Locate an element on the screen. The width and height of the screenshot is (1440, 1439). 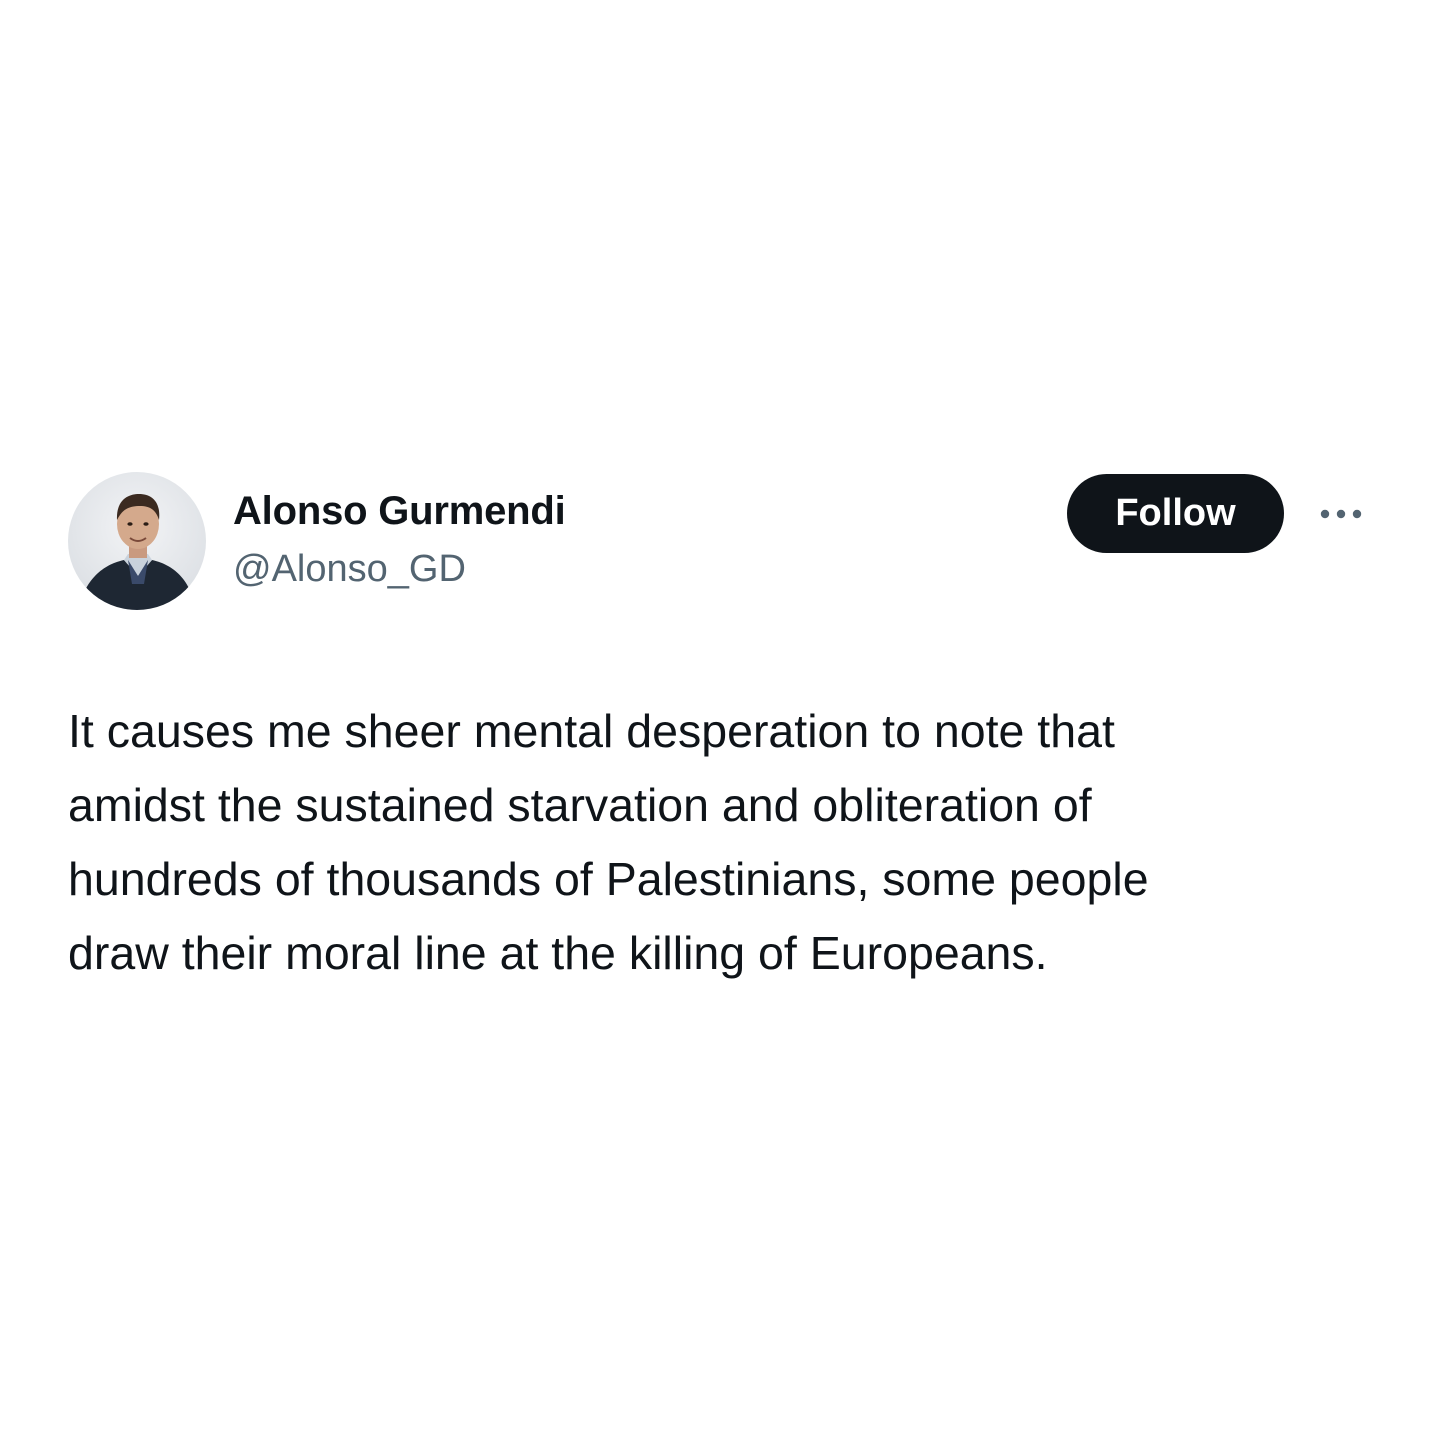
avatar is located at coordinates (137, 541).